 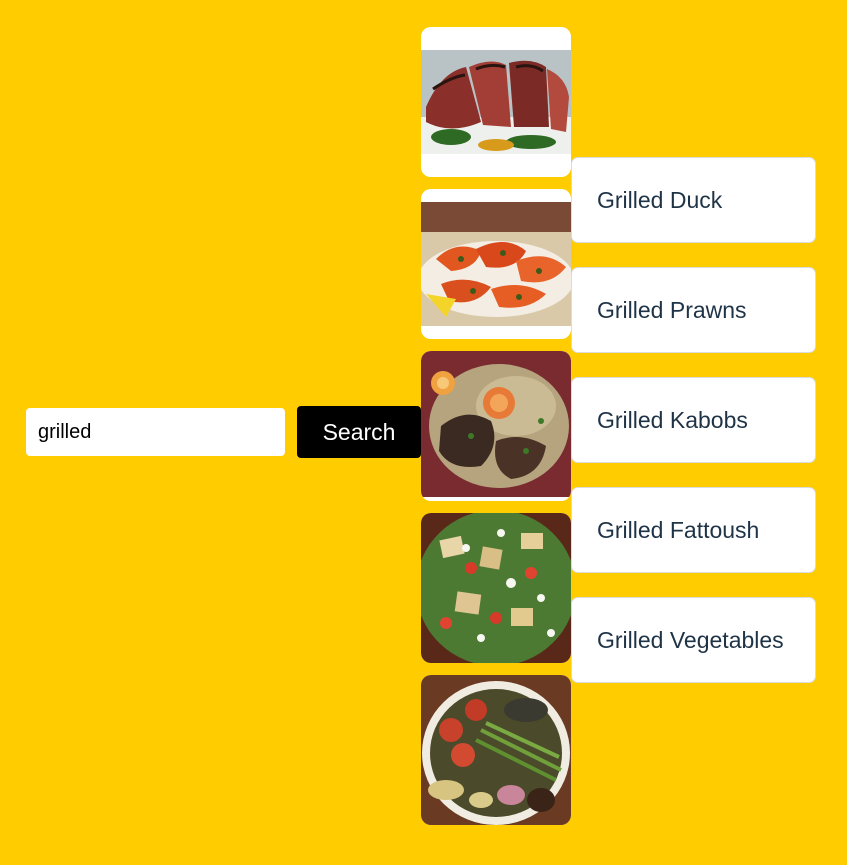 What do you see at coordinates (672, 309) in the screenshot?
I see `result-item-label: Grilled Prawns` at bounding box center [672, 309].